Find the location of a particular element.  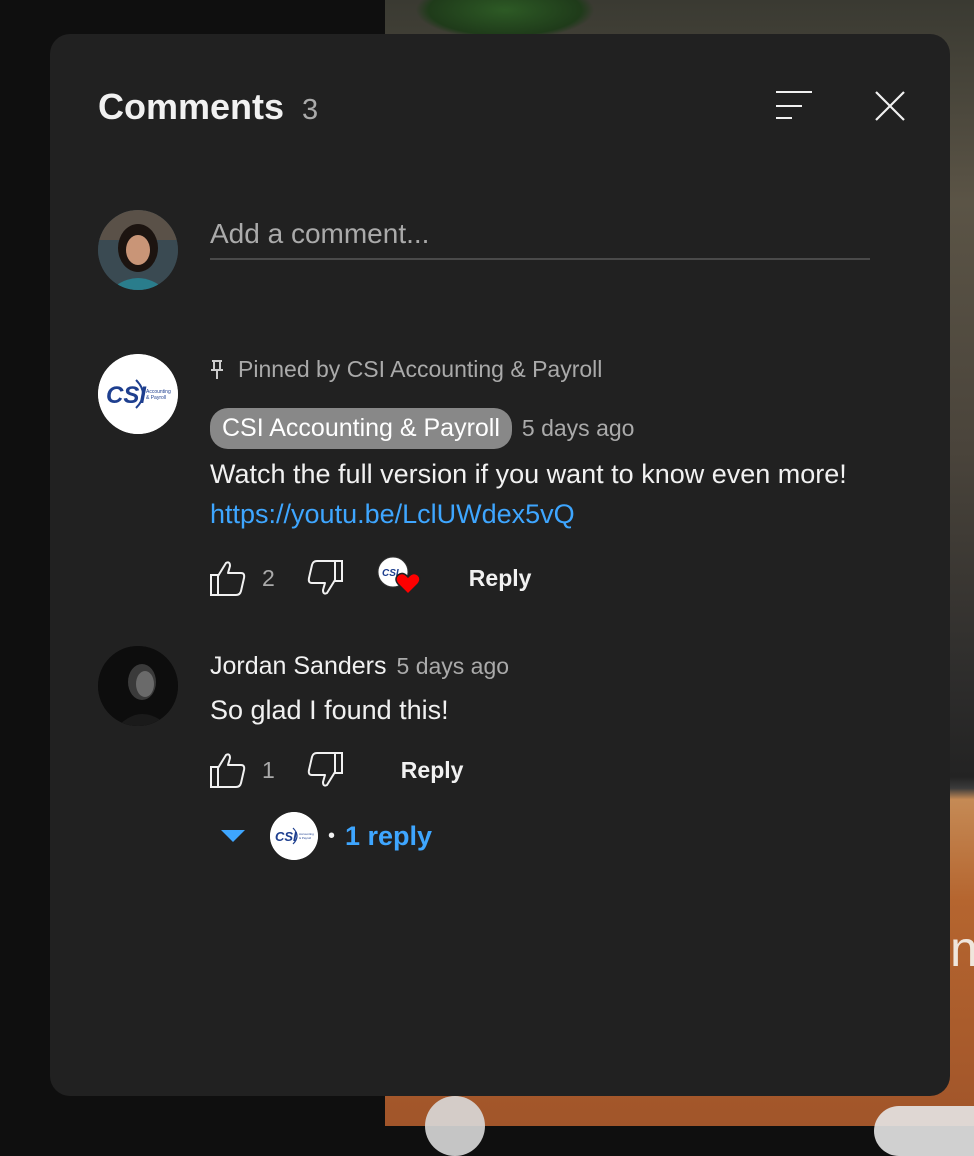

heart-icon is located at coordinates (408, 584).